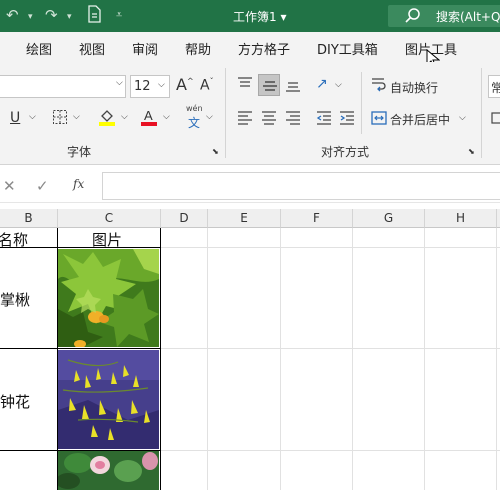 The image size is (500, 490). What do you see at coordinates (109, 218) in the screenshot?
I see `column-header-c: C` at bounding box center [109, 218].